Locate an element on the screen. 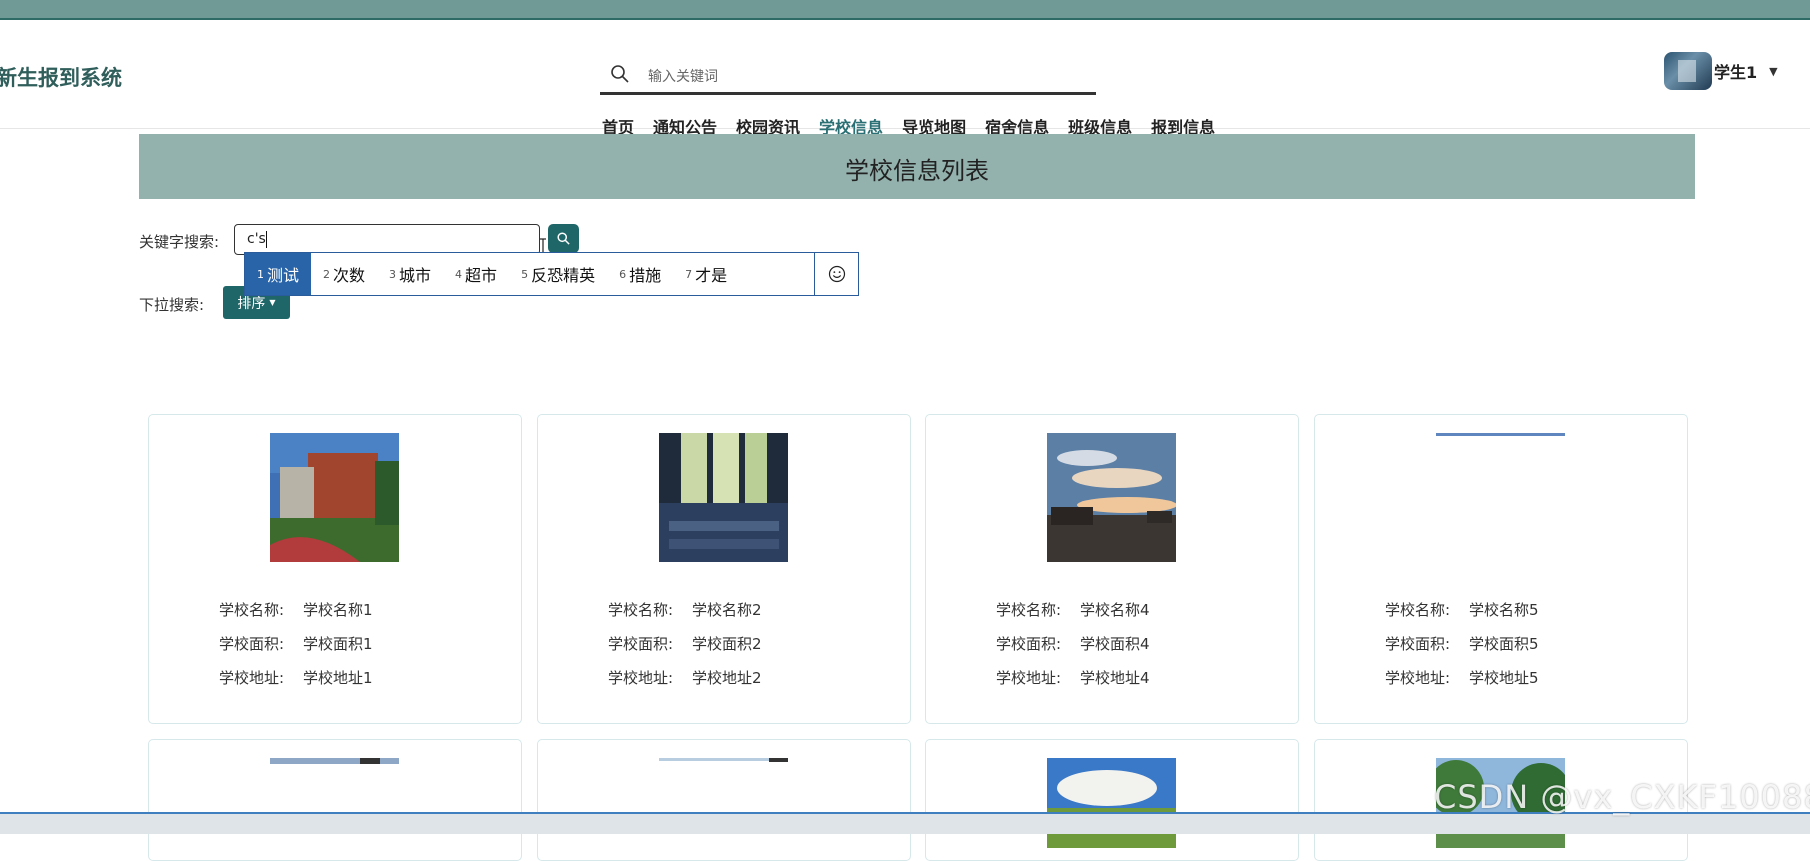  ime-candidate: 7 才是 is located at coordinates (706, 274).